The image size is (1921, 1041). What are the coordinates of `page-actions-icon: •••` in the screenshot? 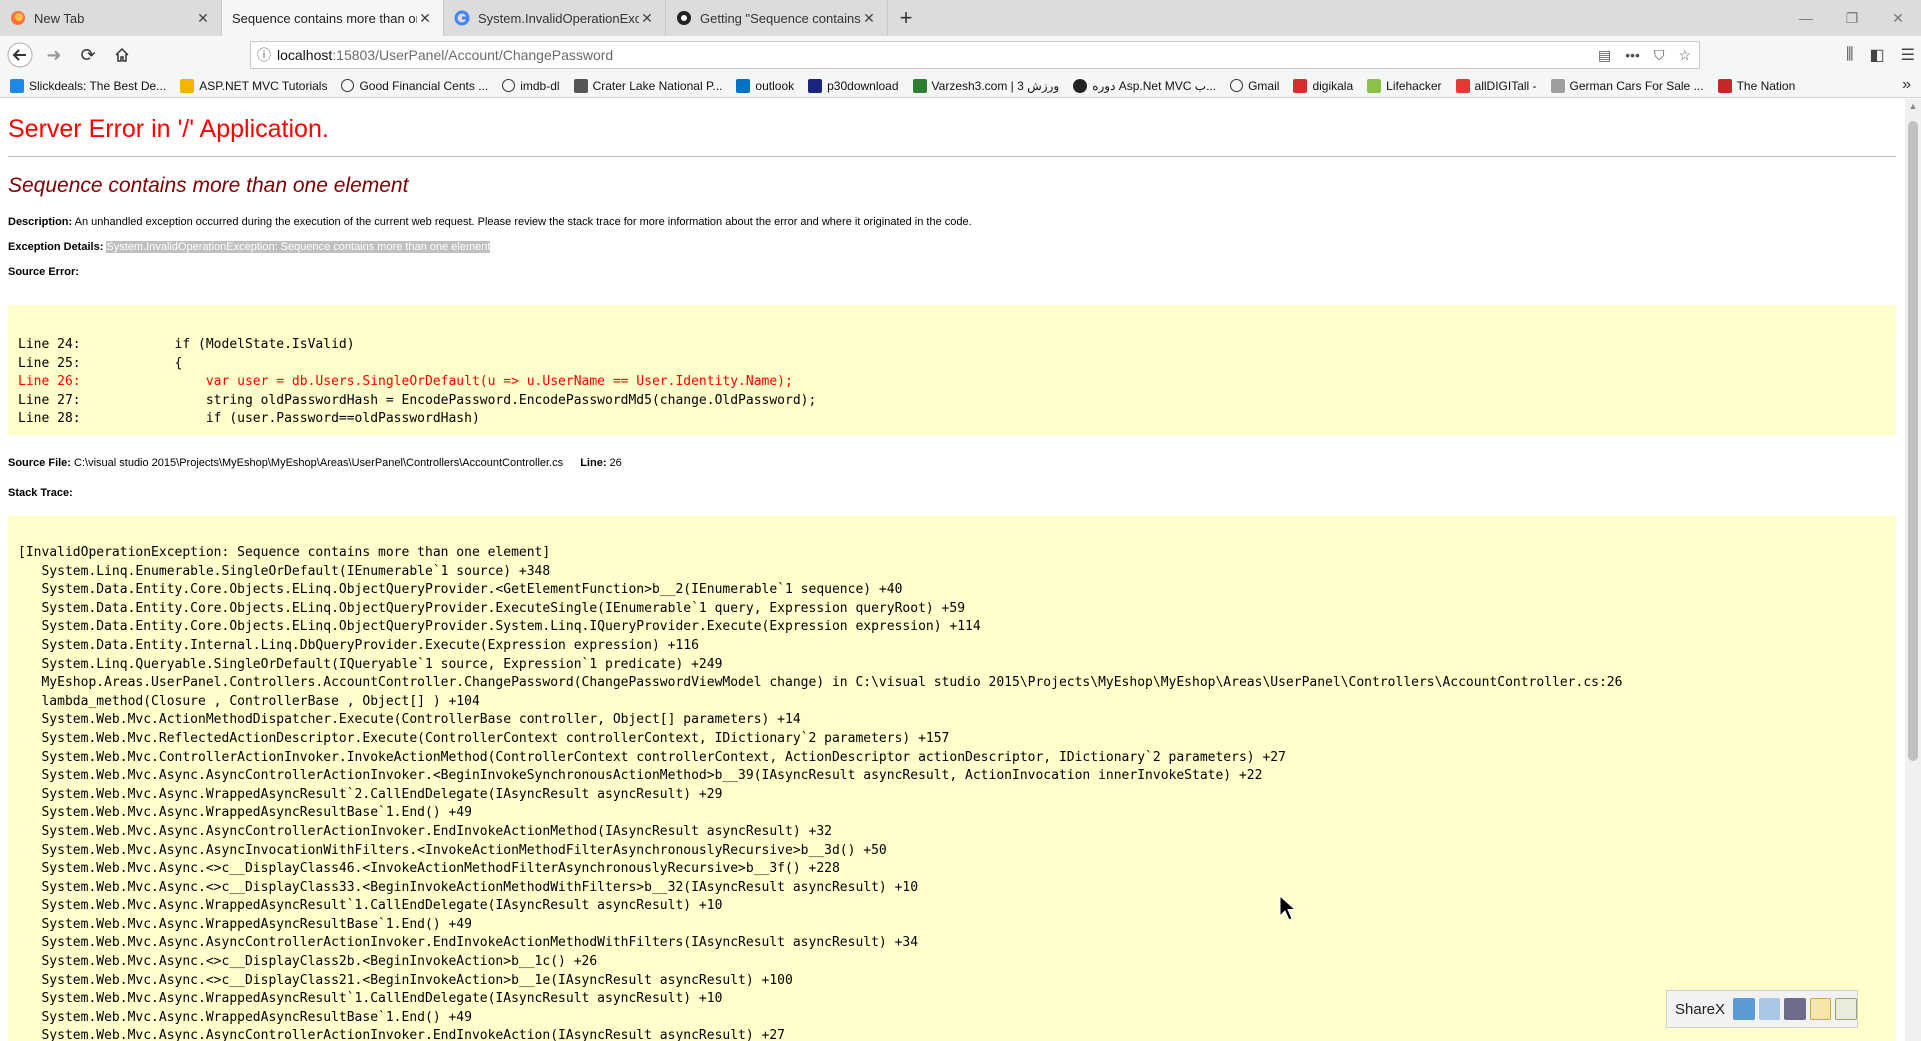 It's located at (1632, 55).